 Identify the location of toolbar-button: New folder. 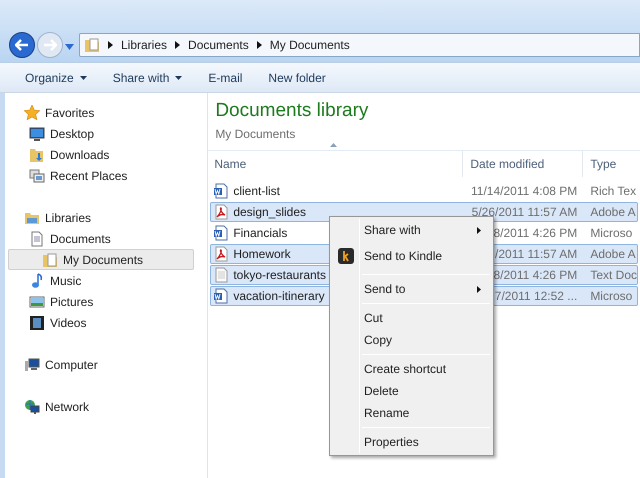
(297, 78).